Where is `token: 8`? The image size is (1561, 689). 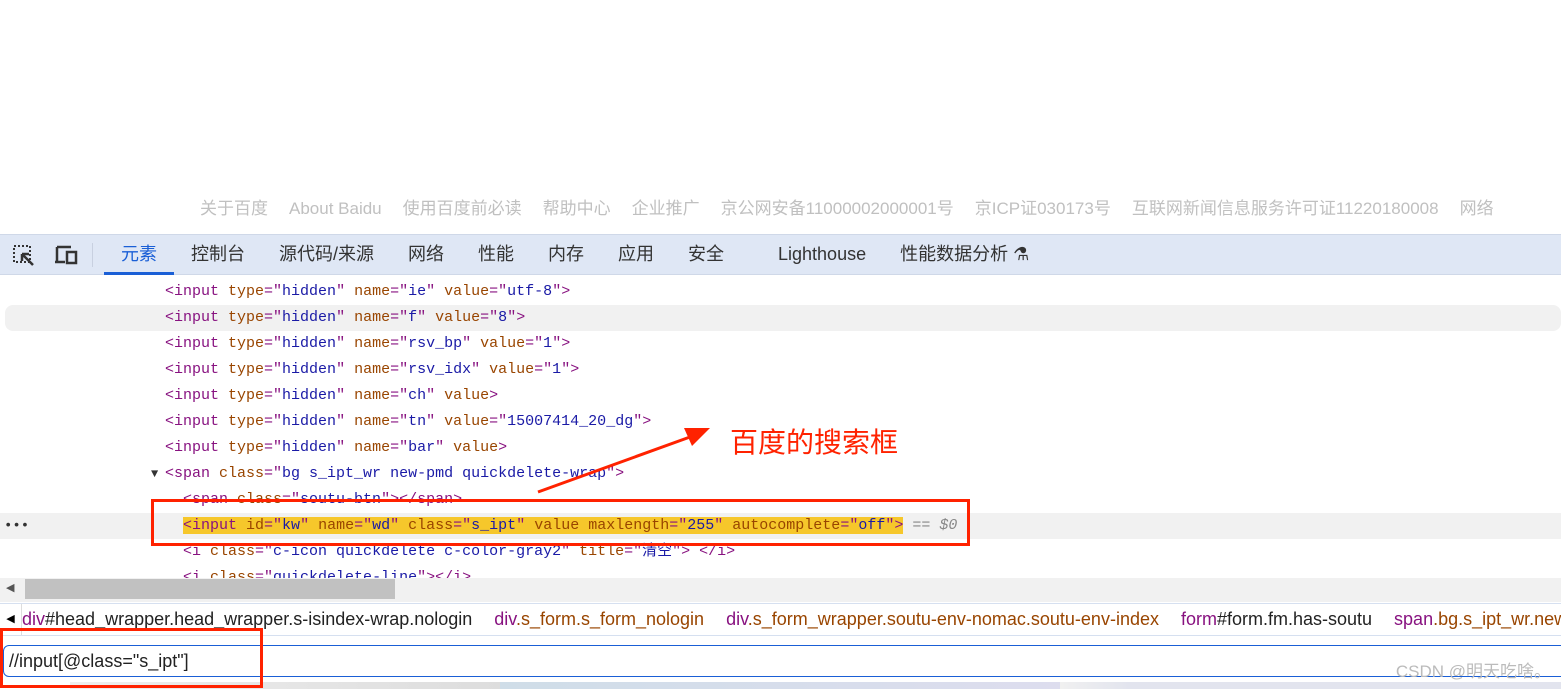 token: 8 is located at coordinates (503, 317).